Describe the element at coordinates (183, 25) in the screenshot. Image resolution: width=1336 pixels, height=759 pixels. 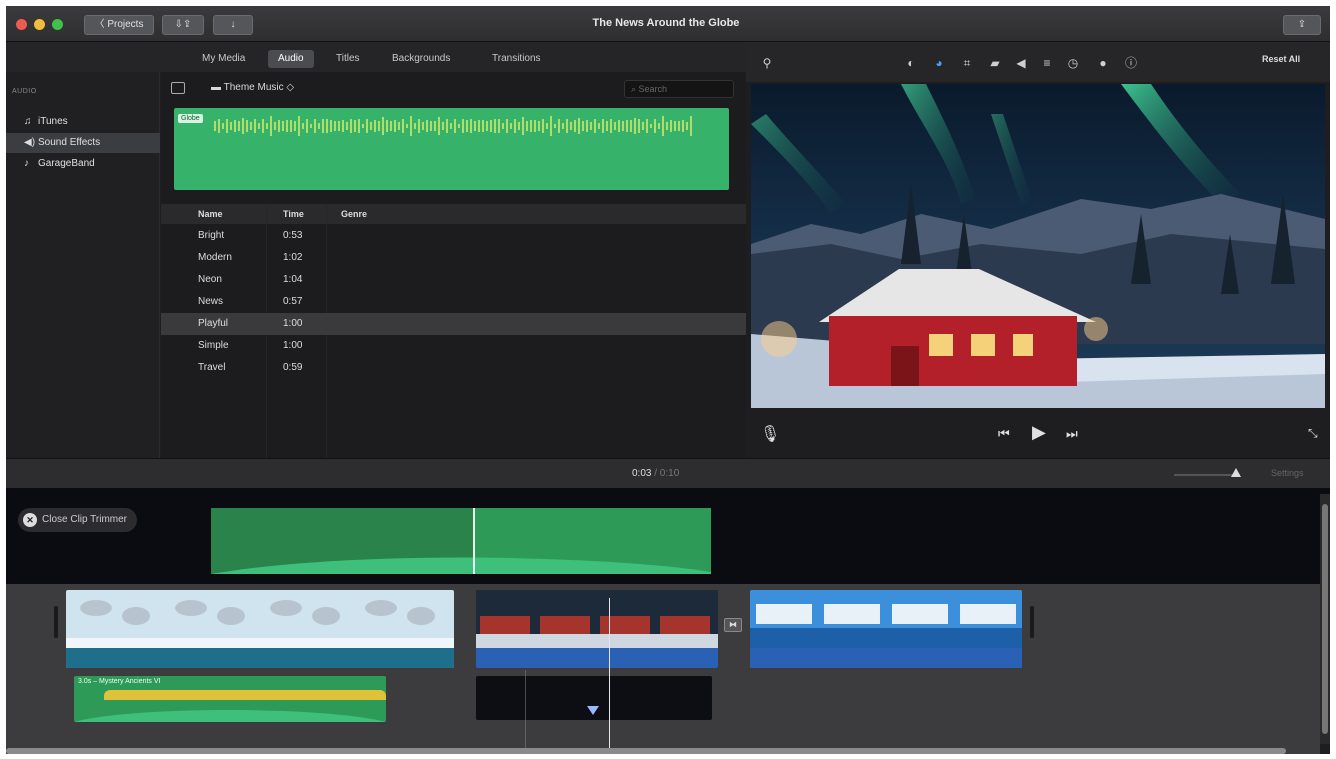
I see `import-media-button: ⇩⇪` at that location.